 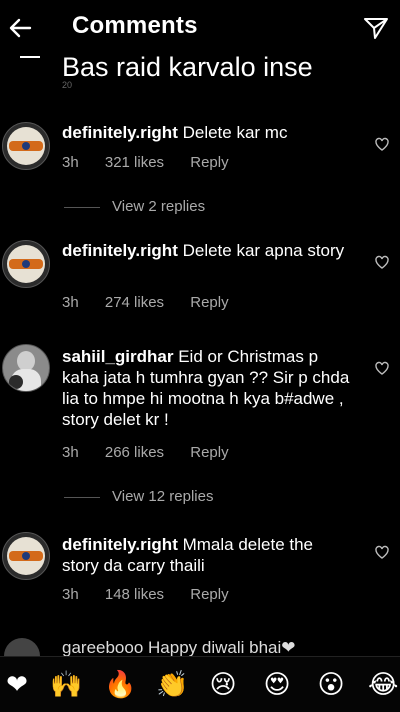 I want to click on emoji-fire-icon: 🔥, so click(x=120, y=684).